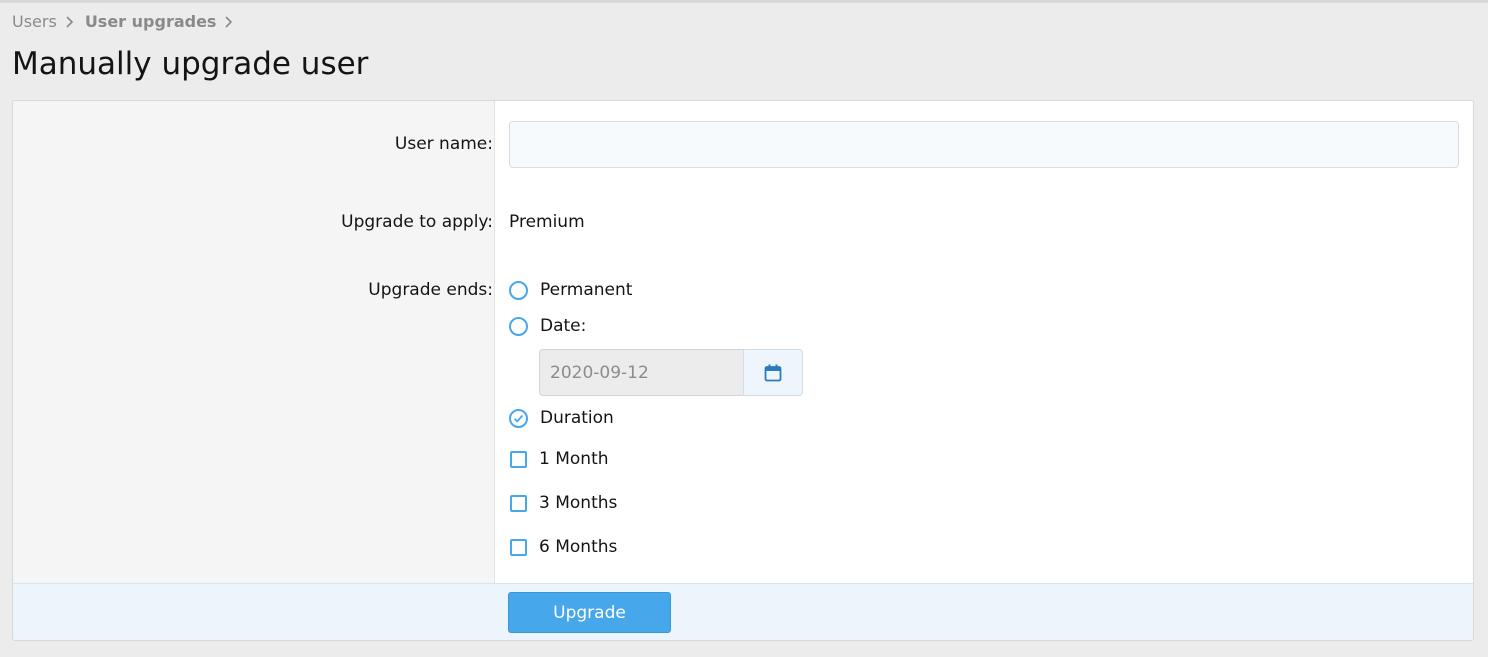 This screenshot has width=1488, height=657. What do you see at coordinates (641, 372) in the screenshot?
I see `date-input` at bounding box center [641, 372].